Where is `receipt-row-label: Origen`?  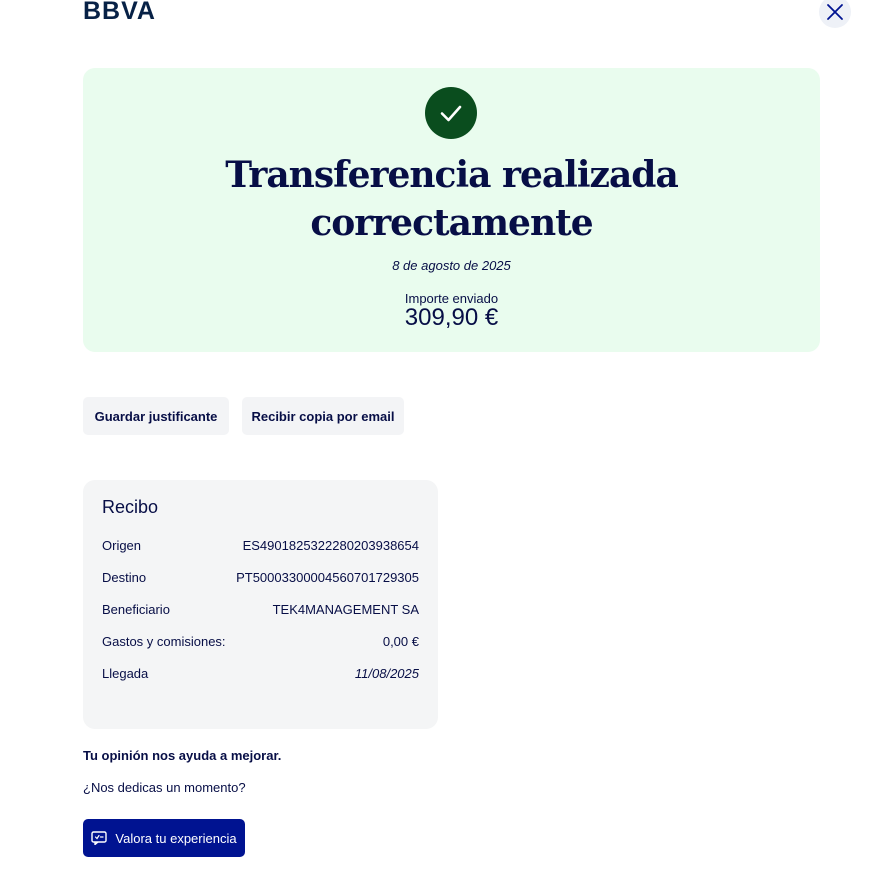
receipt-row-label: Origen is located at coordinates (122, 545).